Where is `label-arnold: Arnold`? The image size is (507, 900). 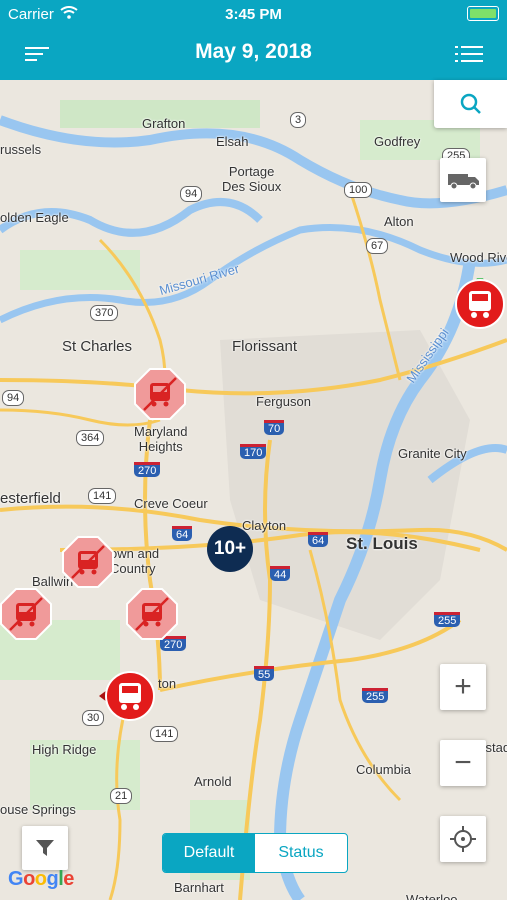
label-arnold: Arnold is located at coordinates (213, 781).